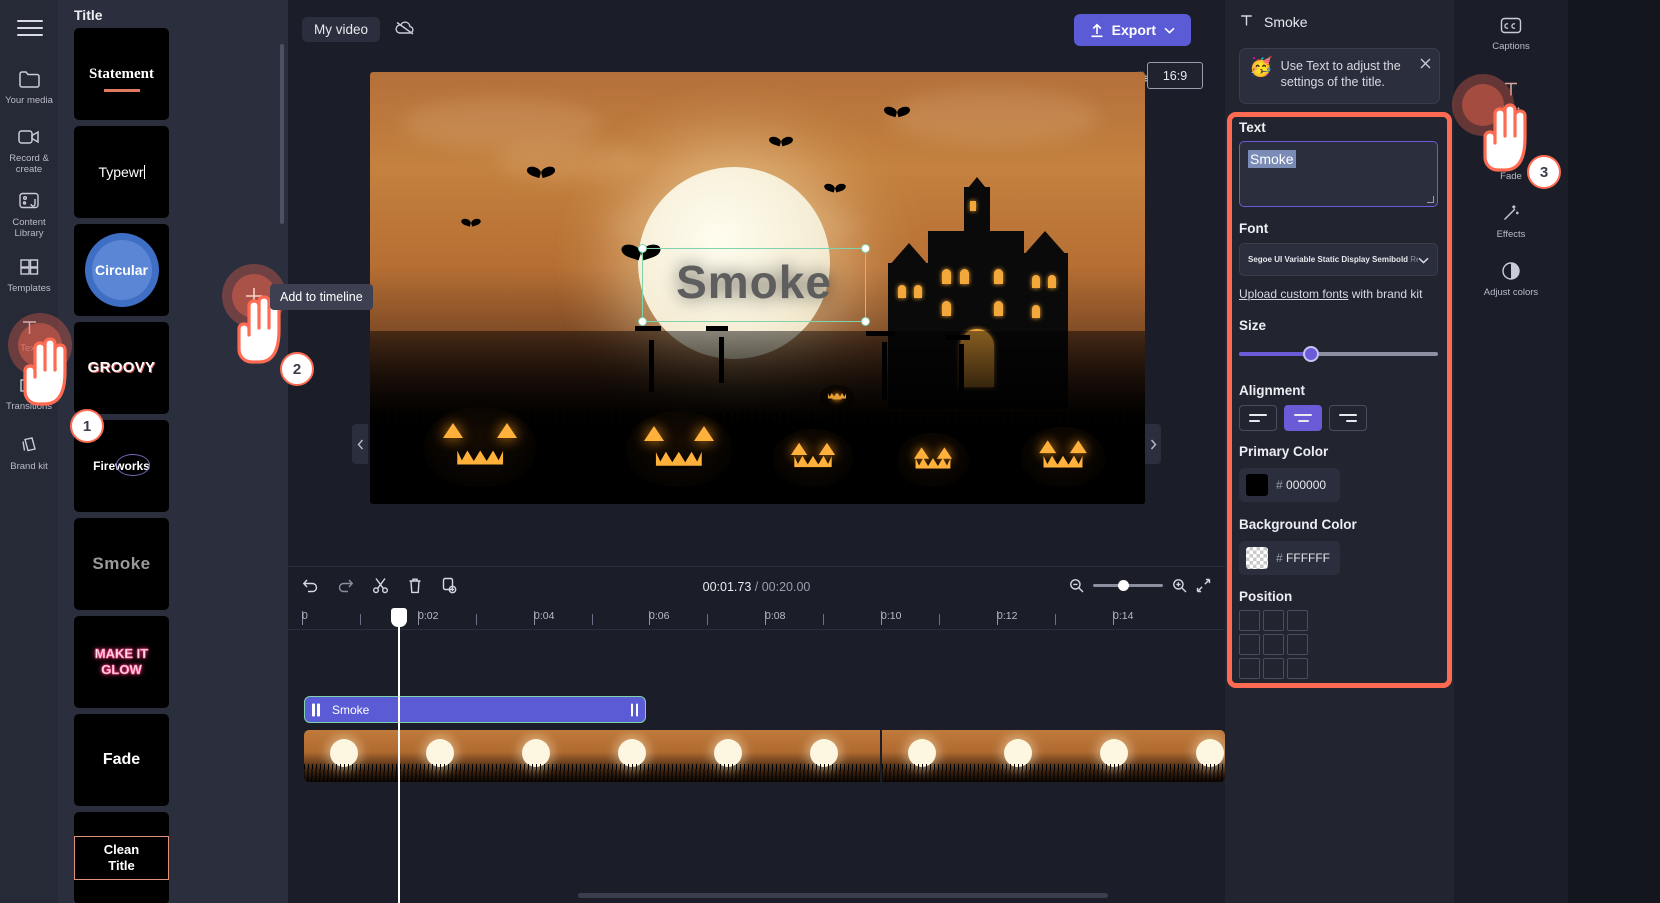  Describe the element at coordinates (1511, 220) in the screenshot. I see `right-toolbar-item-effects: Effects` at that location.